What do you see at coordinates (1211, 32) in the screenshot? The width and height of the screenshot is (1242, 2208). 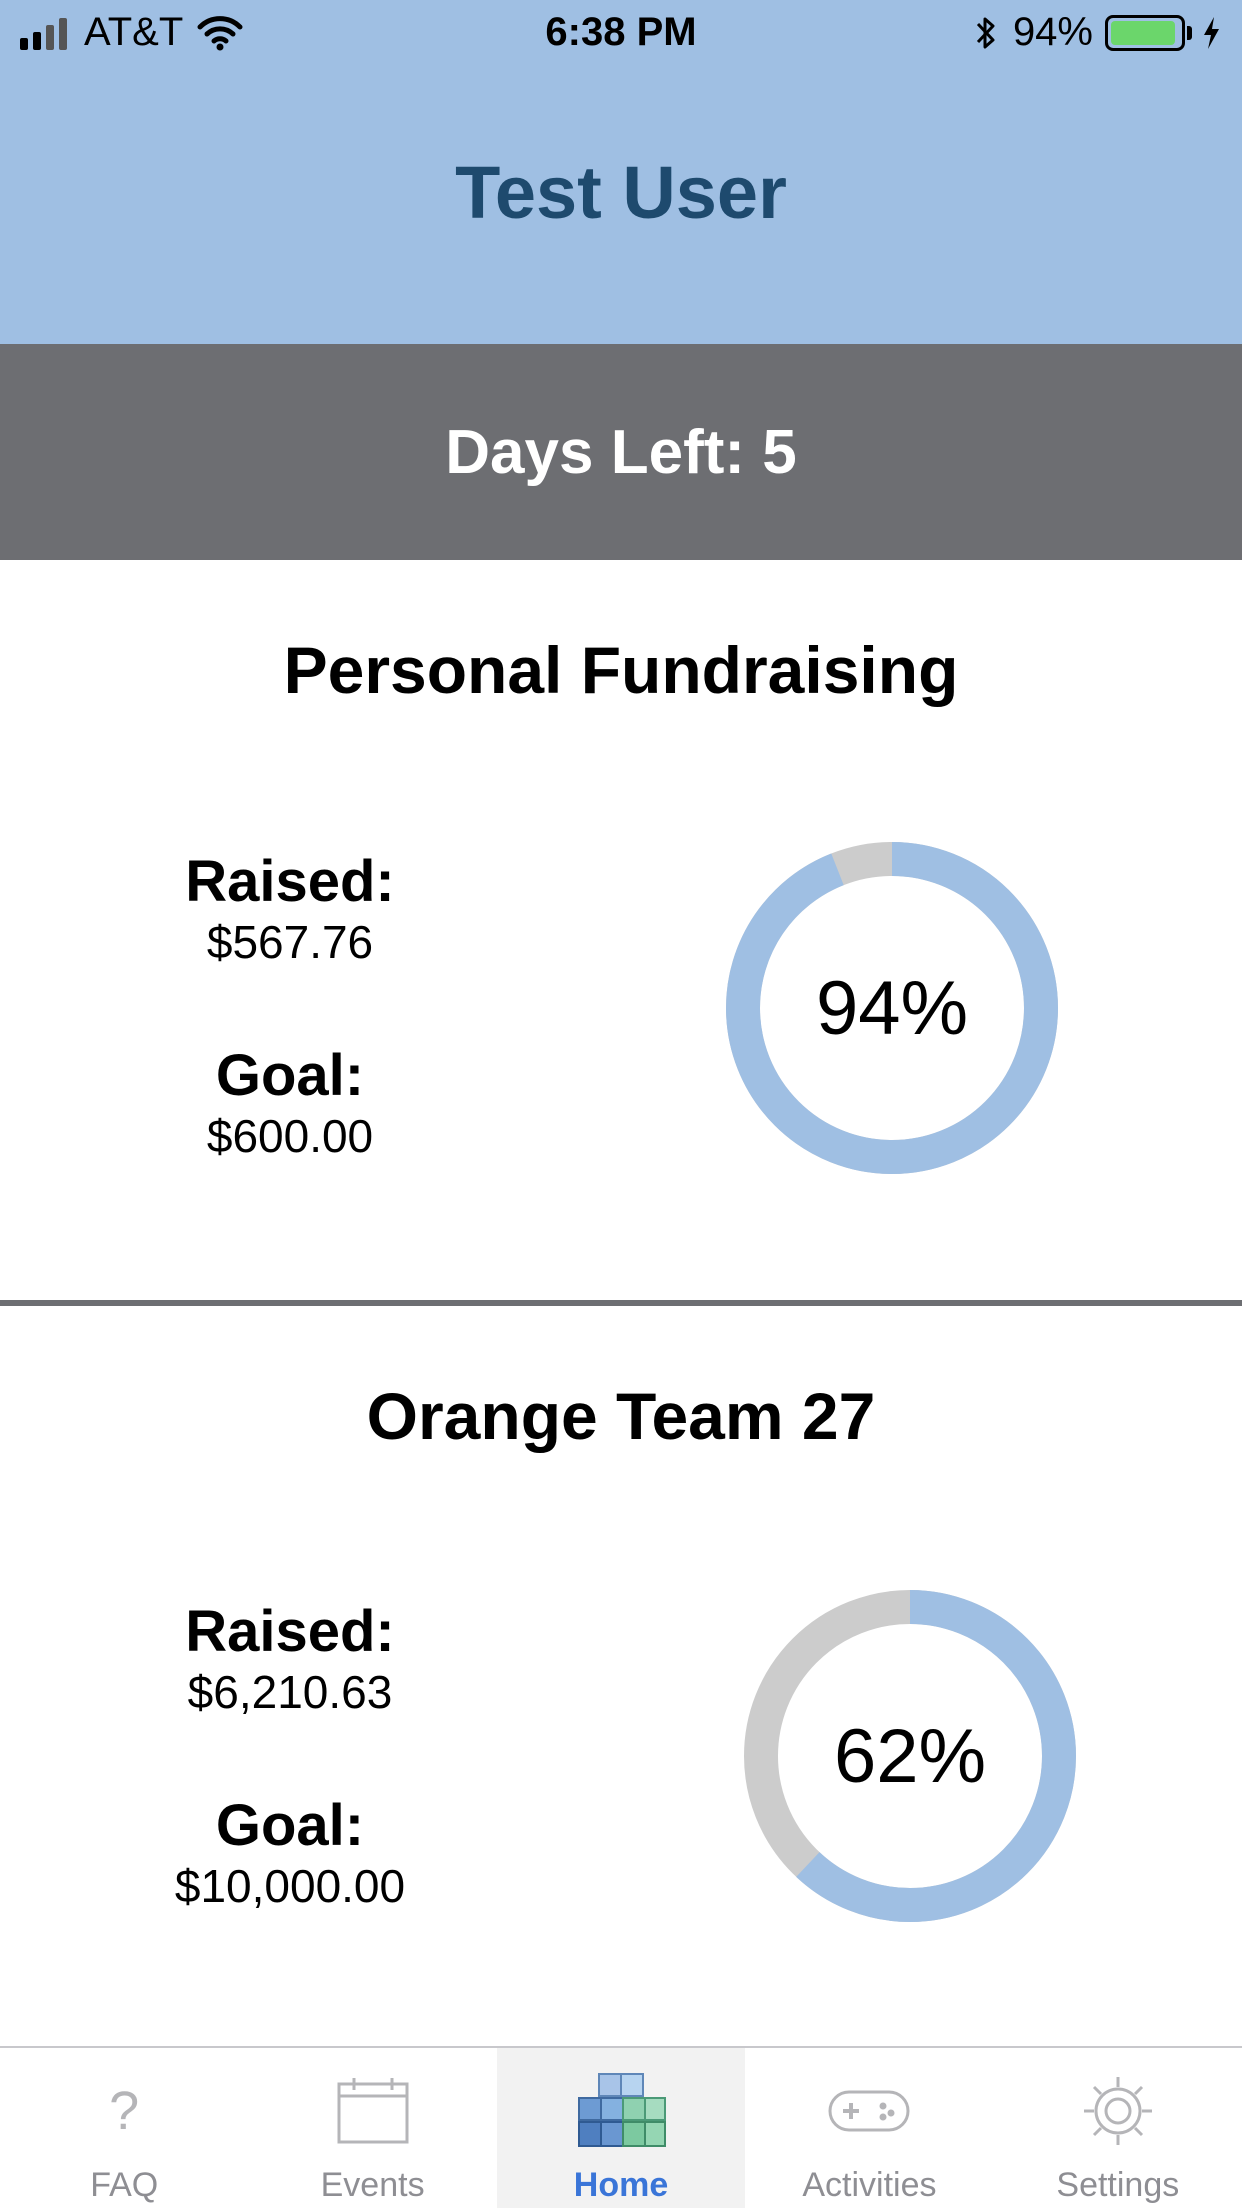 I see `charging-bolt-icon` at bounding box center [1211, 32].